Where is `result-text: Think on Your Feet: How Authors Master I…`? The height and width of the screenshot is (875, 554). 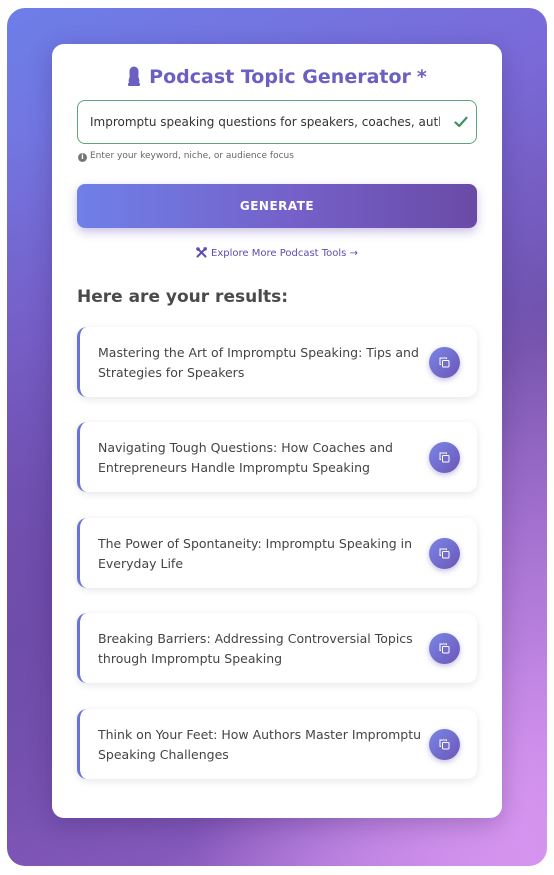 result-text: Think on Your Feet: How Authors Master I… is located at coordinates (260, 744).